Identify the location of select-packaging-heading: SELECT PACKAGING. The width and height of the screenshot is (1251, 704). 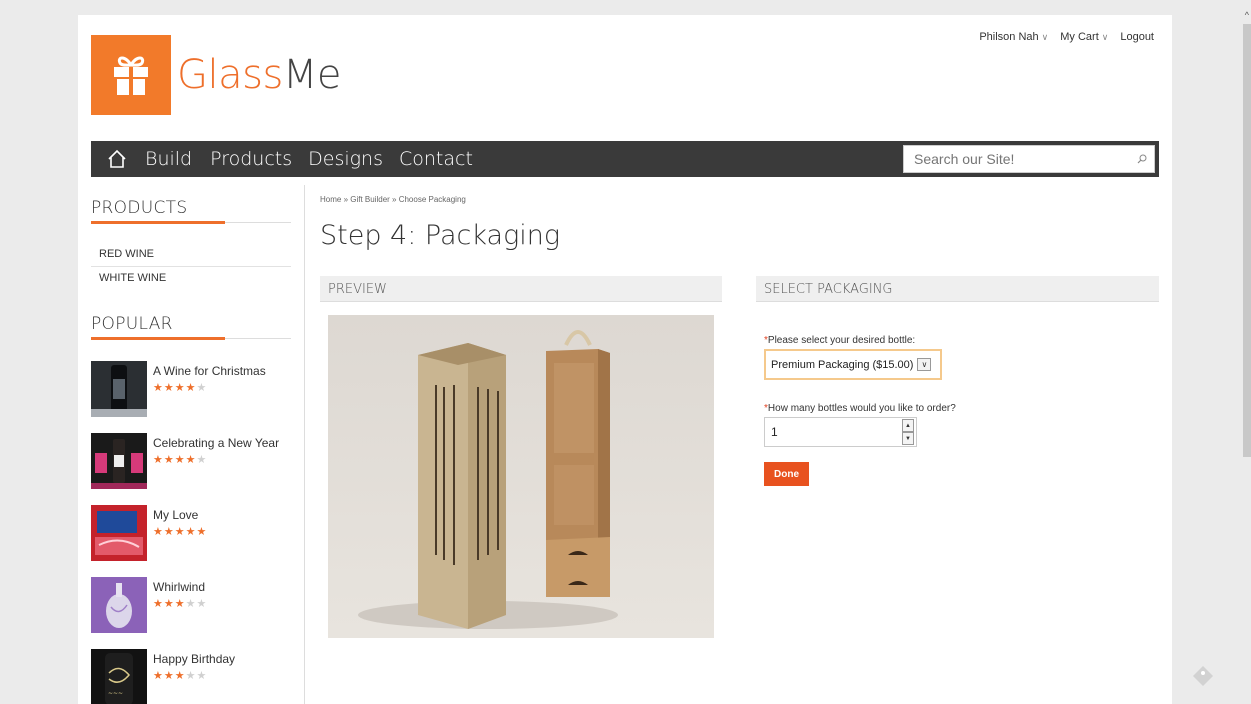
(957, 289).